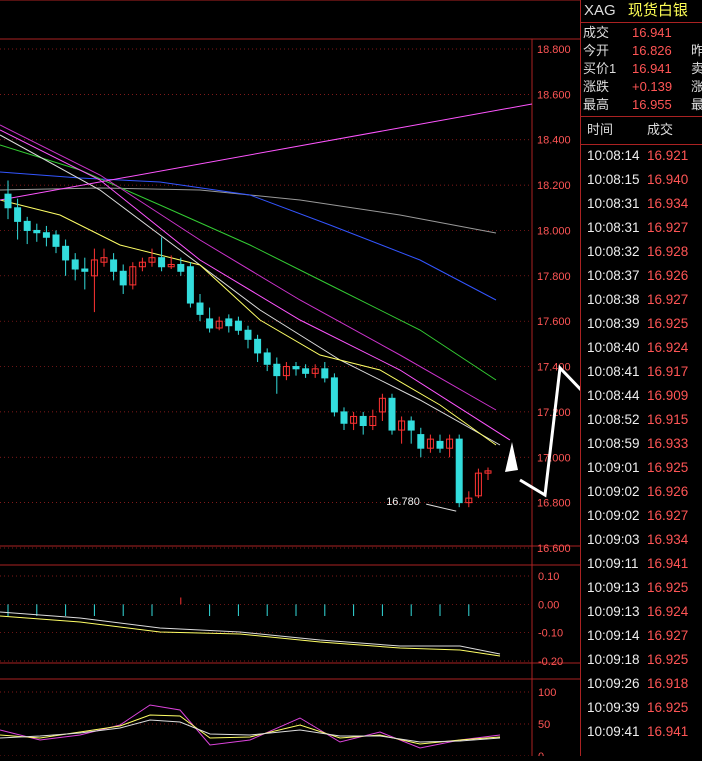  Describe the element at coordinates (641, 420) in the screenshot. I see `tick-row: 10:08:52 16.915` at that location.